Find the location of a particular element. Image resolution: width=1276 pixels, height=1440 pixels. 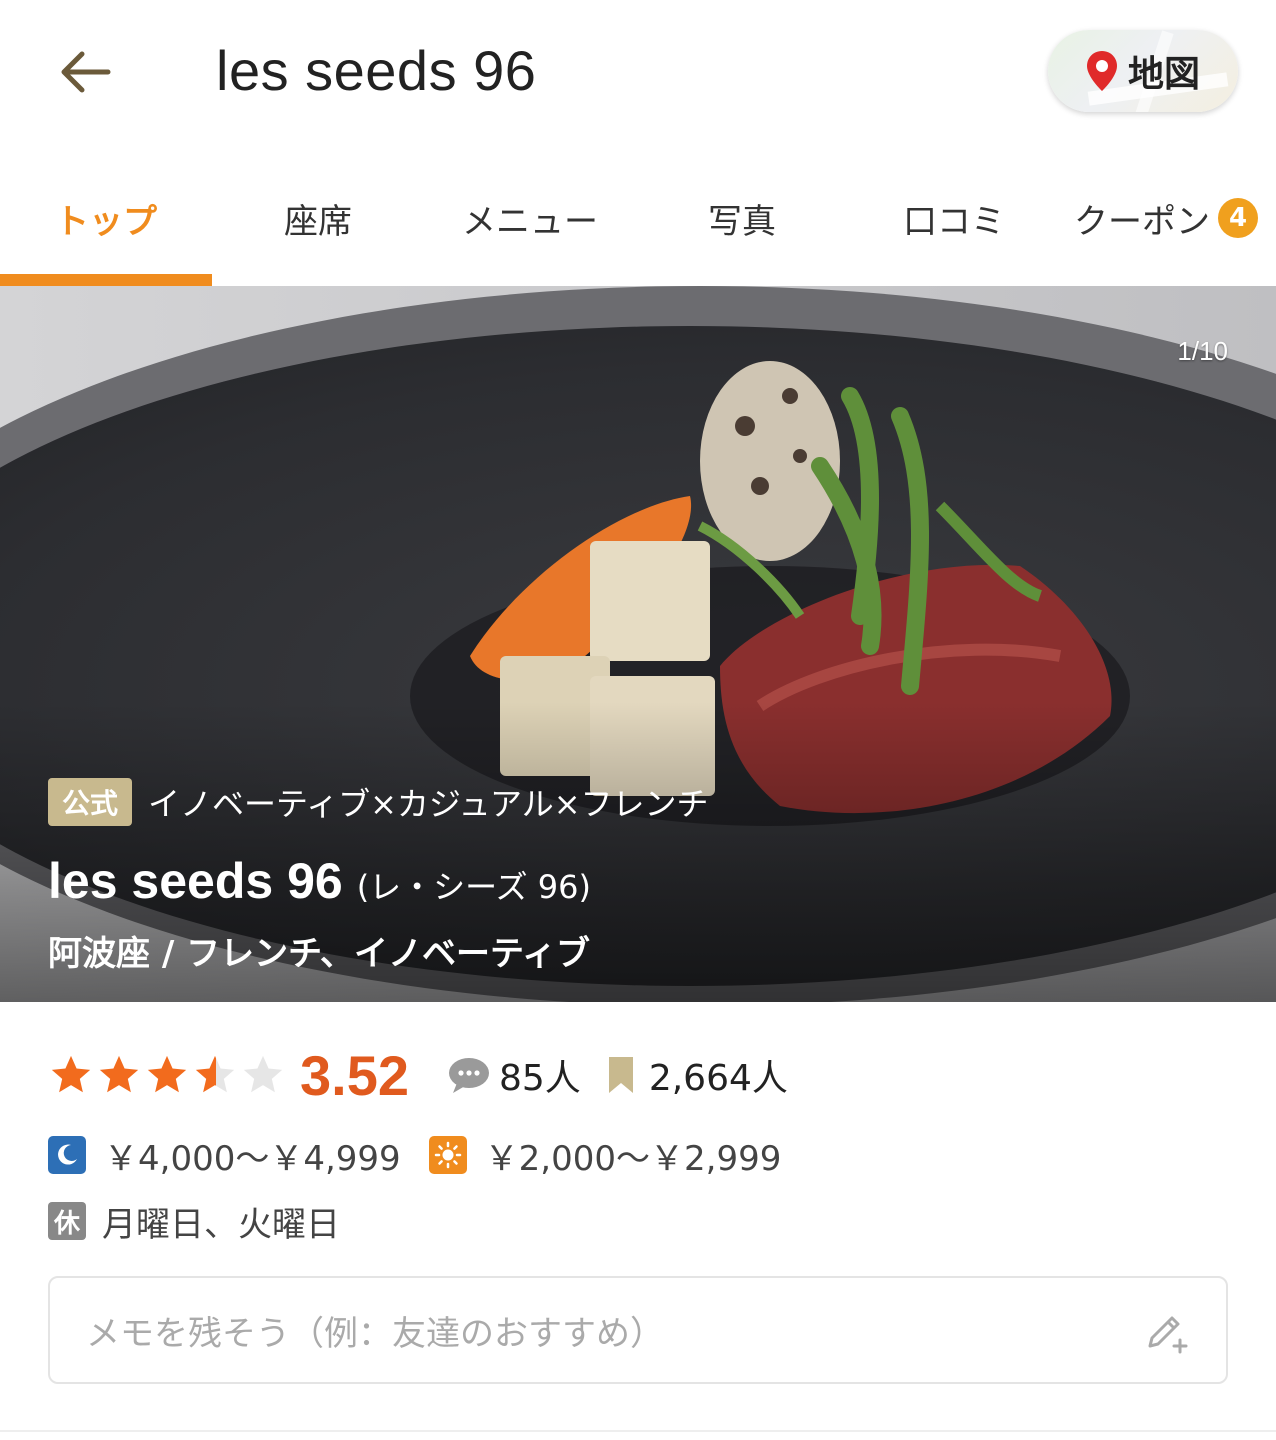

rating-score: 3.52 is located at coordinates (354, 1075).